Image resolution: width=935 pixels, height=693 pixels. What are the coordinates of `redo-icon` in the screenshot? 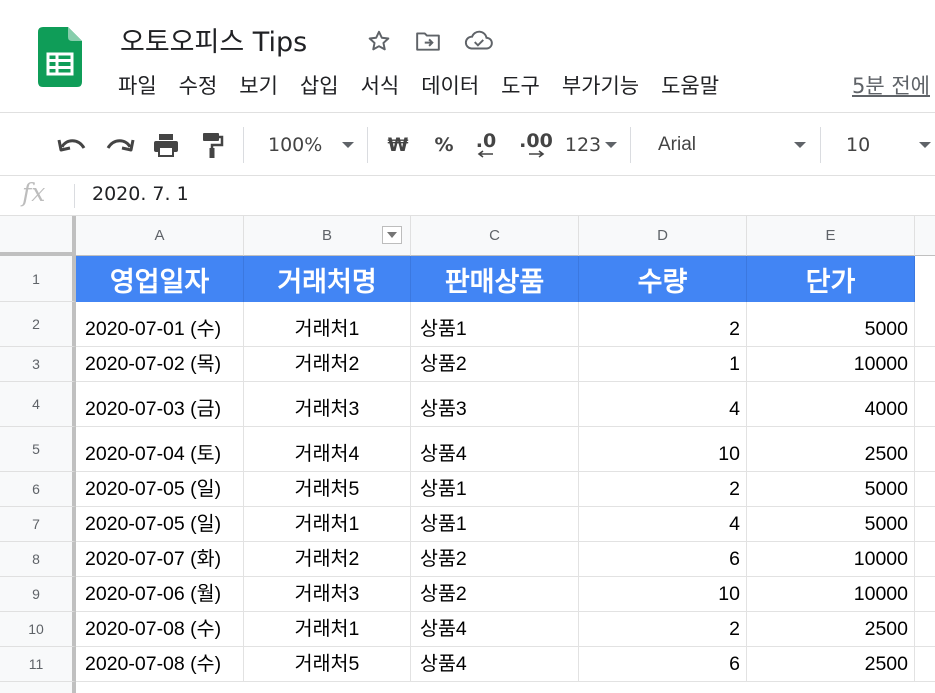 It's located at (120, 144).